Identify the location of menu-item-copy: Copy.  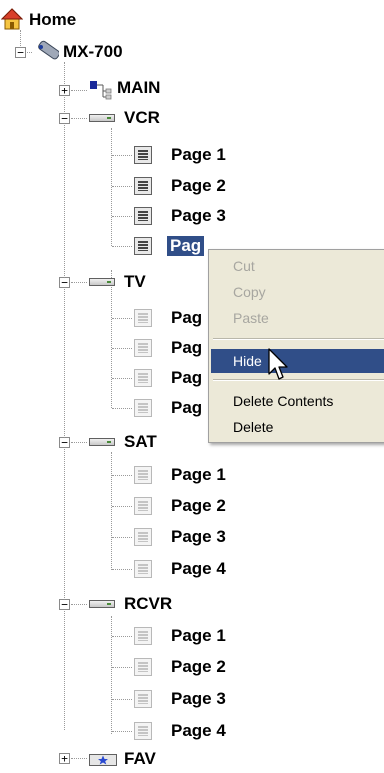
(297, 292).